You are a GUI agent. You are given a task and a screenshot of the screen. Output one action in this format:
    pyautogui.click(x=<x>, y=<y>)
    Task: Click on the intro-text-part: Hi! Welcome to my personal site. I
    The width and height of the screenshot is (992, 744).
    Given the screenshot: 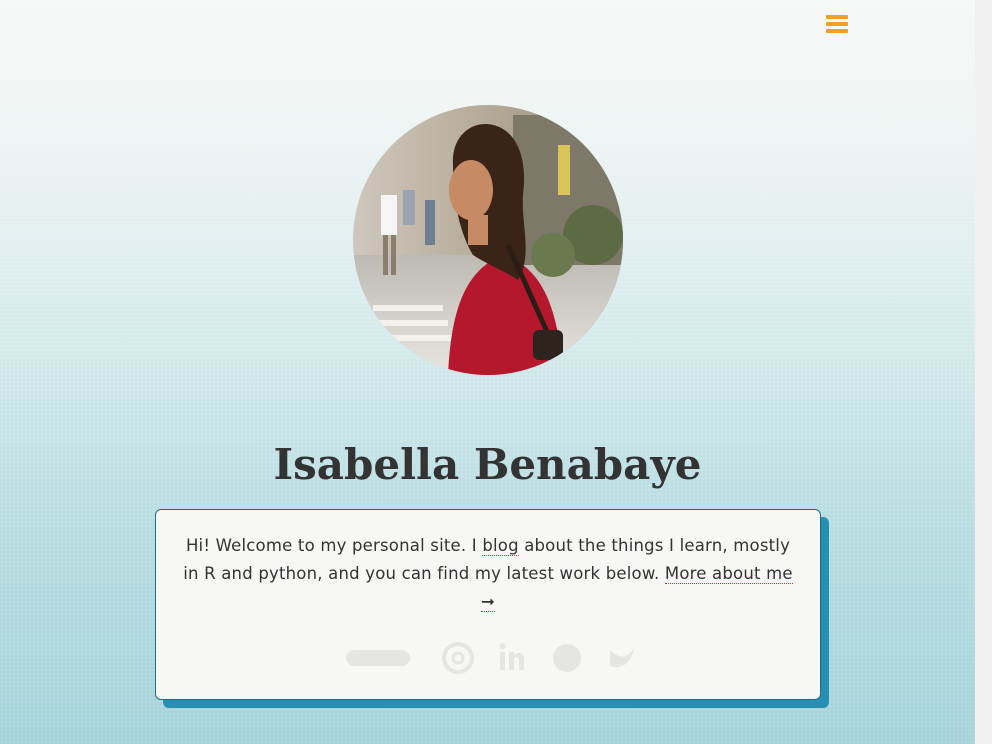 What is the action you would take?
    pyautogui.click(x=334, y=545)
    